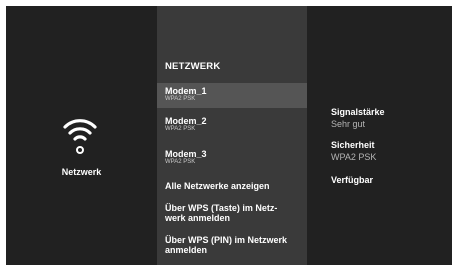 Image resolution: width=452 pixels, height=265 pixels. Describe the element at coordinates (232, 215) in the screenshot. I see `wps-button-item: Über WPS (Taste) im Netz- werk anmelden` at that location.